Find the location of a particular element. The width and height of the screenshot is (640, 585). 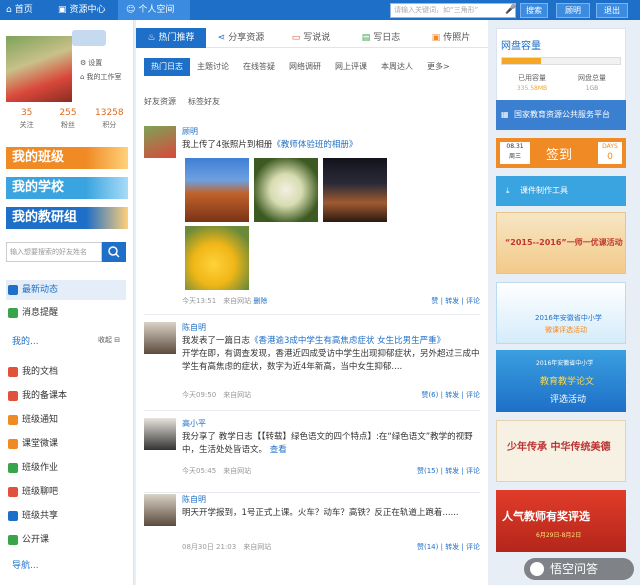

menu-my-documents: 我的文档 is located at coordinates (66, 372).